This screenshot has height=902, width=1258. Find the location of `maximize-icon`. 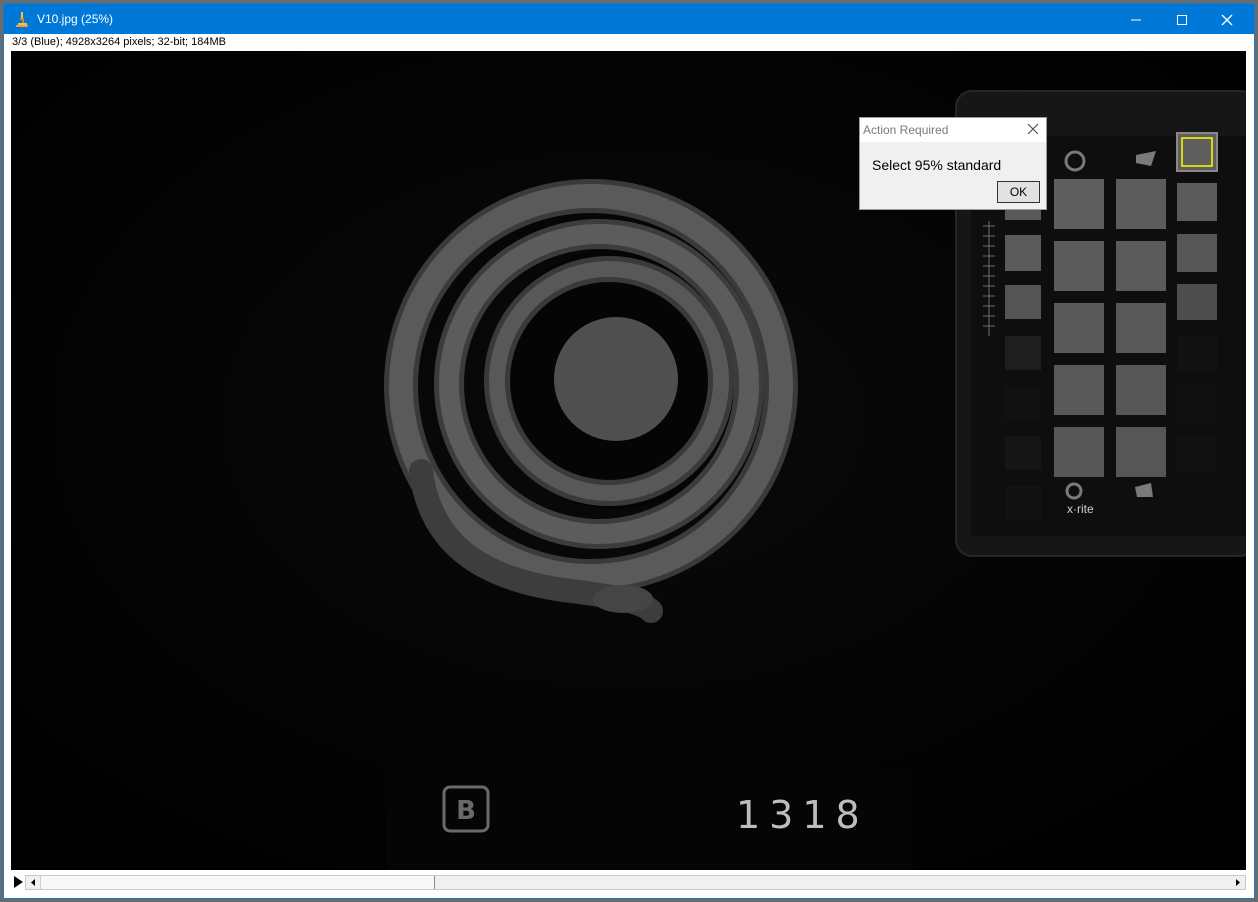

maximize-icon is located at coordinates (1182, 20).